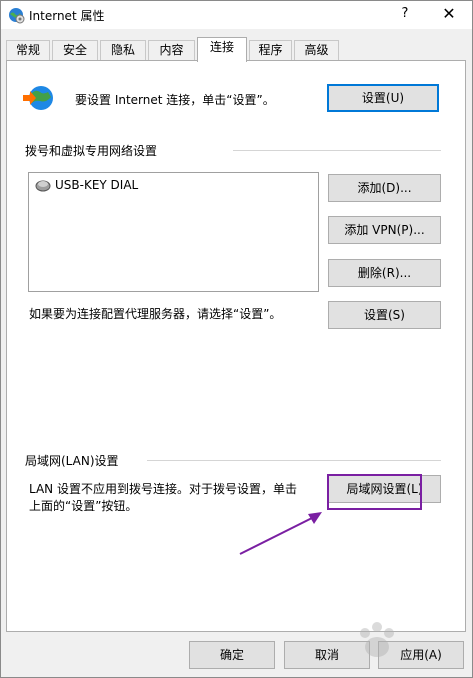 This screenshot has height=678, width=473. I want to click on help-button: ?, so click(405, 15).